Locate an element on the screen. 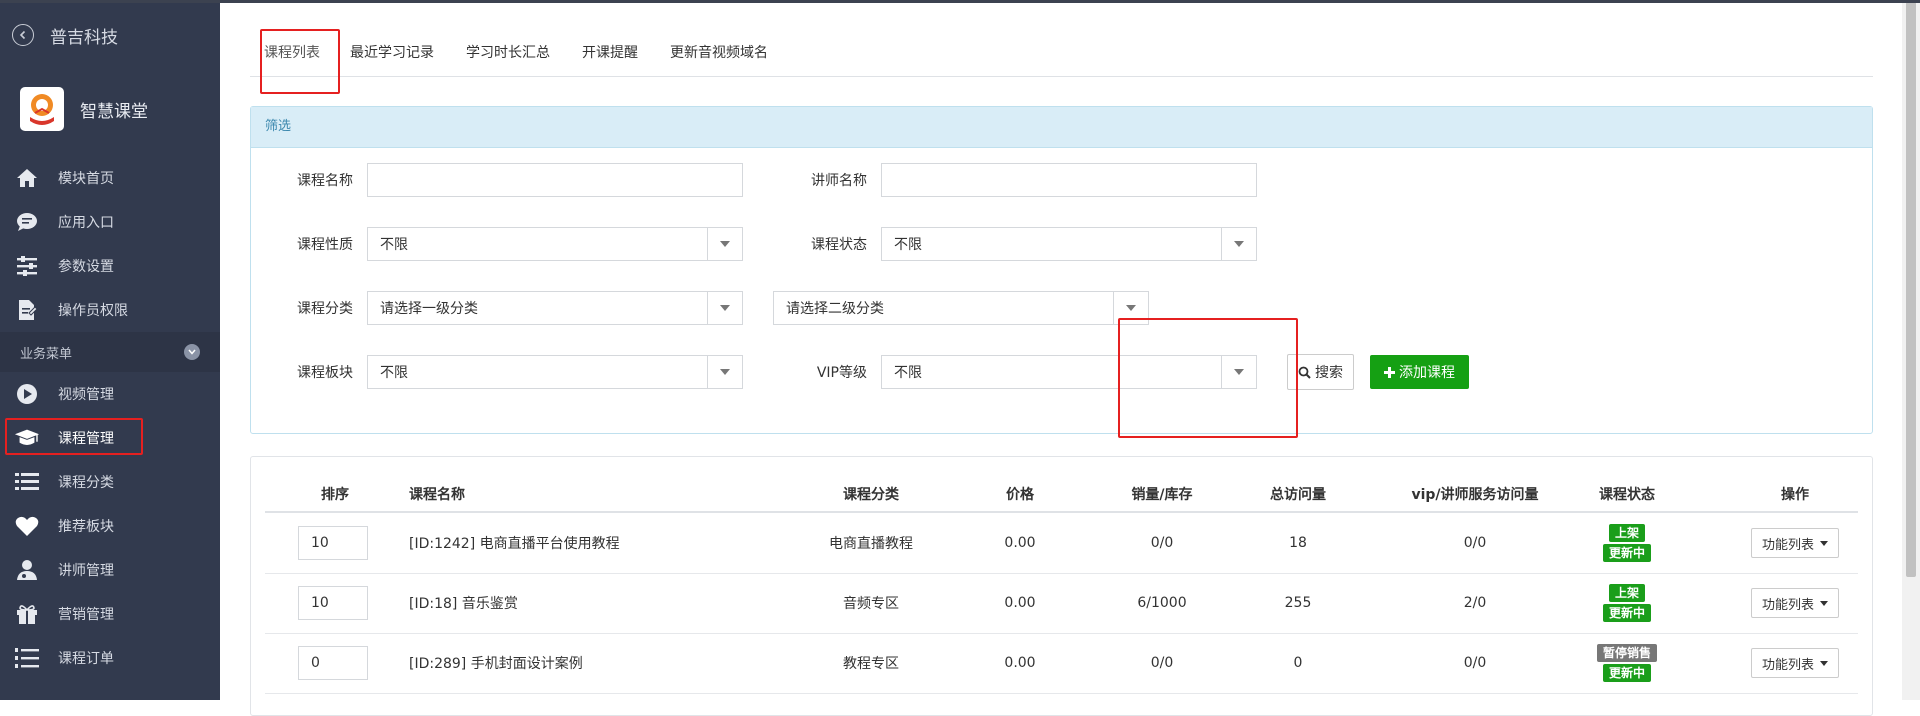 The image size is (1920, 716). sidebar-item-label: 模块首页 is located at coordinates (86, 179).